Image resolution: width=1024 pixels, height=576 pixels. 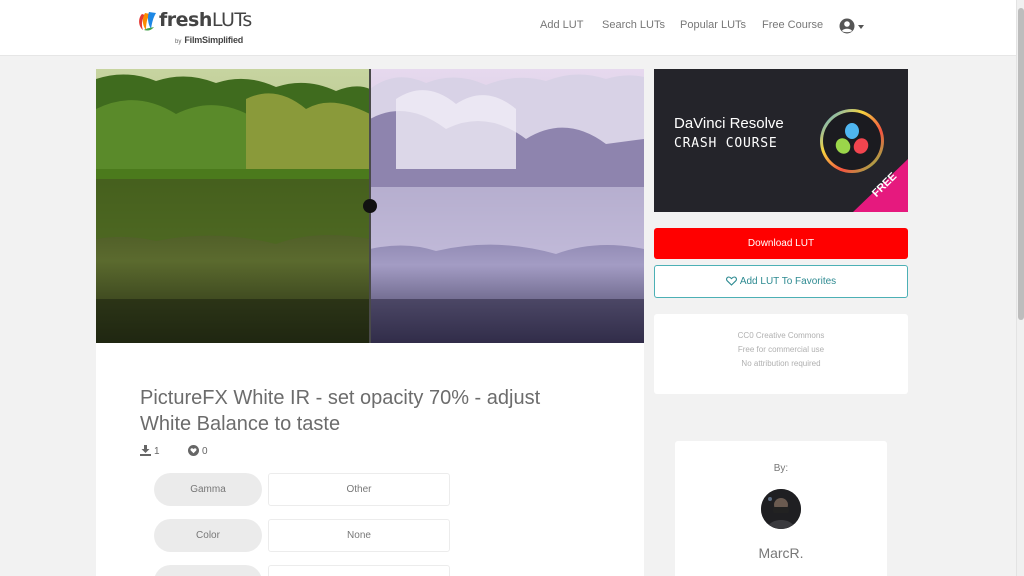 I want to click on logo-wordmark: freshLUTs, so click(x=205, y=20).